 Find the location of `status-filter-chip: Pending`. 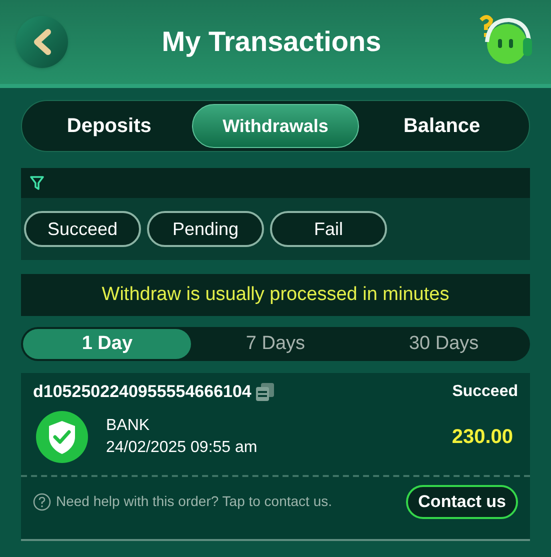

status-filter-chip: Pending is located at coordinates (205, 229).